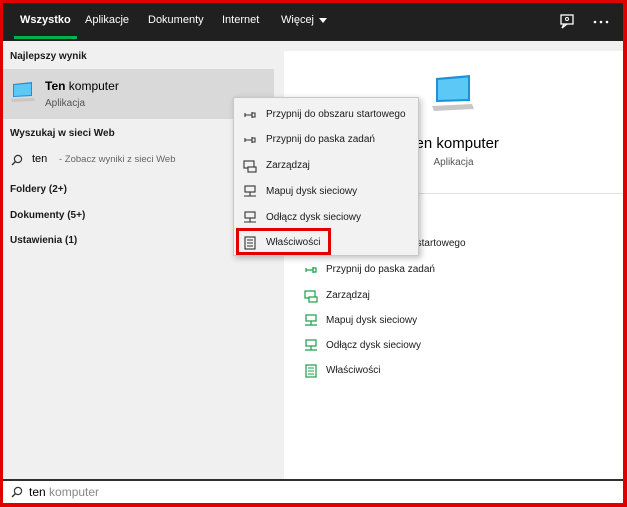  Describe the element at coordinates (326, 242) in the screenshot. I see `ctx-properties: Właściwości` at that location.